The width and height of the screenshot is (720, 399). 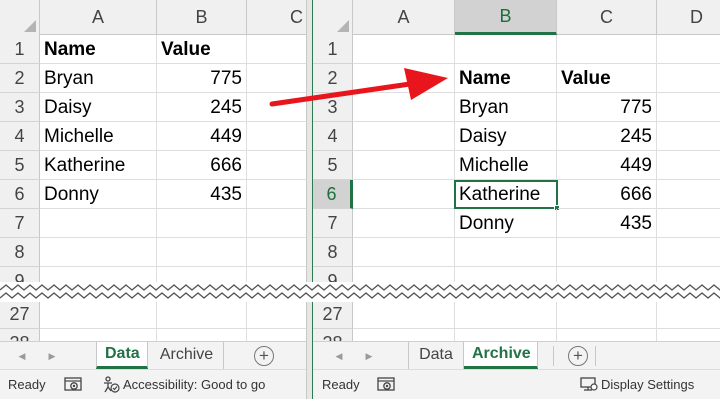 What do you see at coordinates (98, 165) in the screenshot?
I see `cell-a5: Katherine` at bounding box center [98, 165].